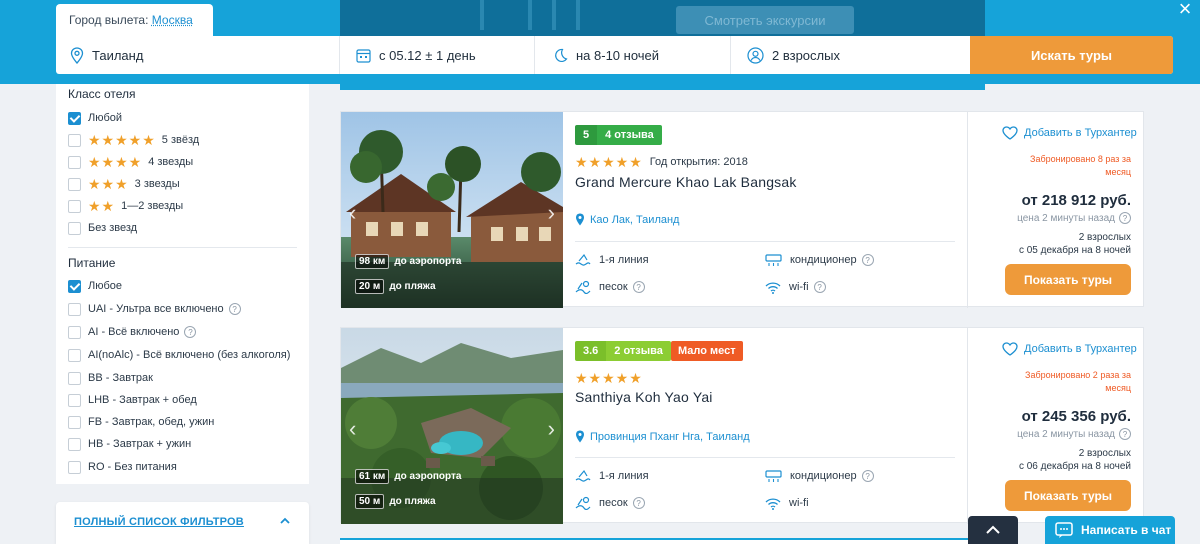  Describe the element at coordinates (799, 503) in the screenshot. I see `feature-label: wi-fi` at that location.